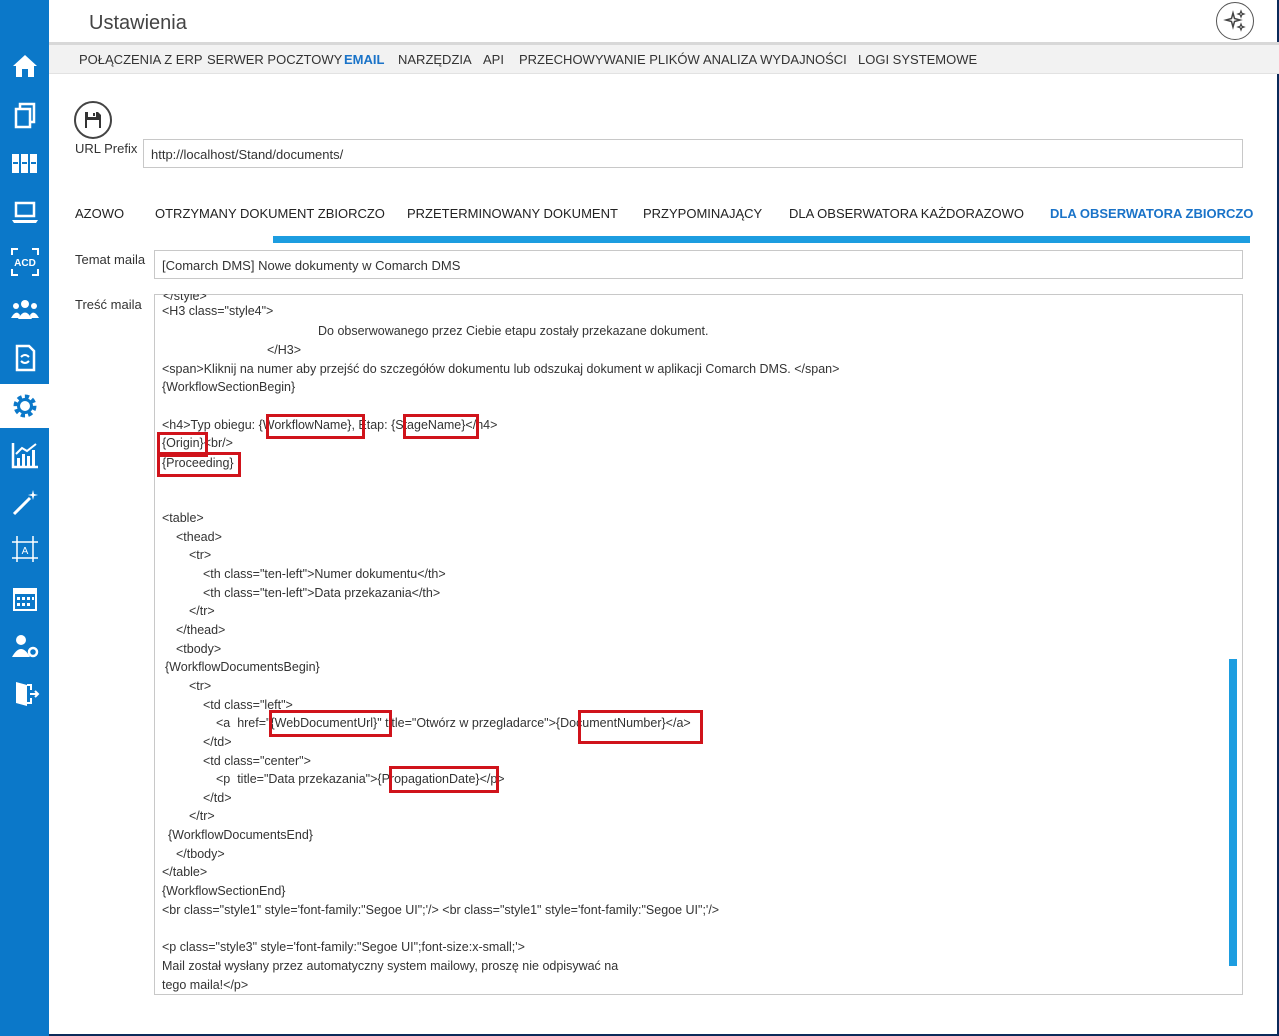 This screenshot has height=1036, width=1279. I want to click on body-line: <H3 class="style4">, so click(218, 311).